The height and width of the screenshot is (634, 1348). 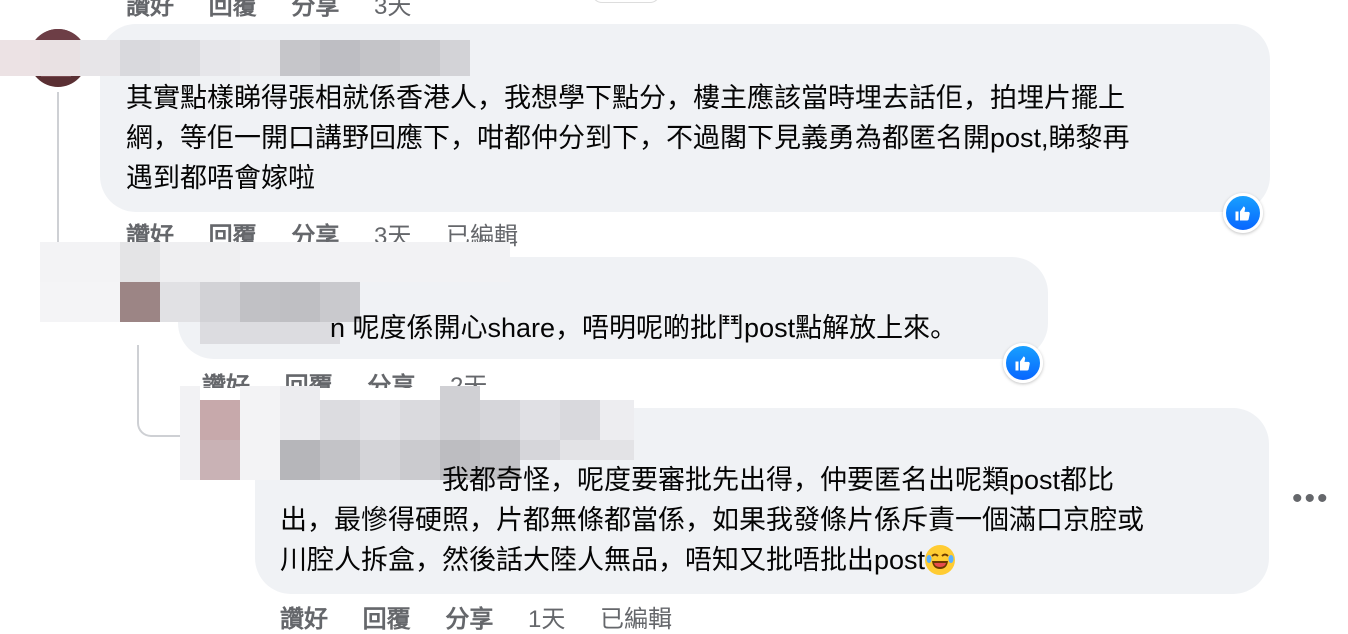 I want to click on comment-text-line: 其實點樣睇得張相就係香港人，我想學下點分，樓主應該當時埋去話佢，拍埋片擺上, so click(x=625, y=98).